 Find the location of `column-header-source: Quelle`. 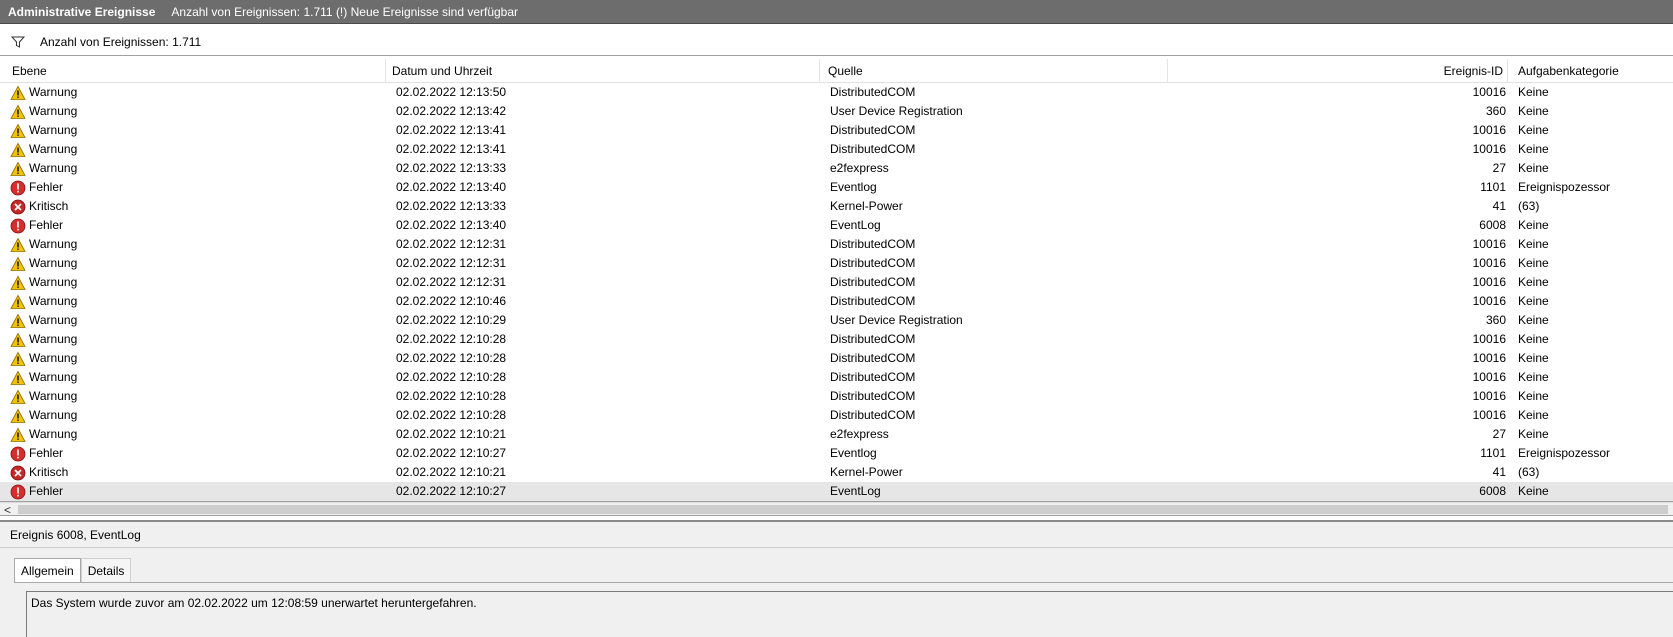

column-header-source: Quelle is located at coordinates (995, 71).